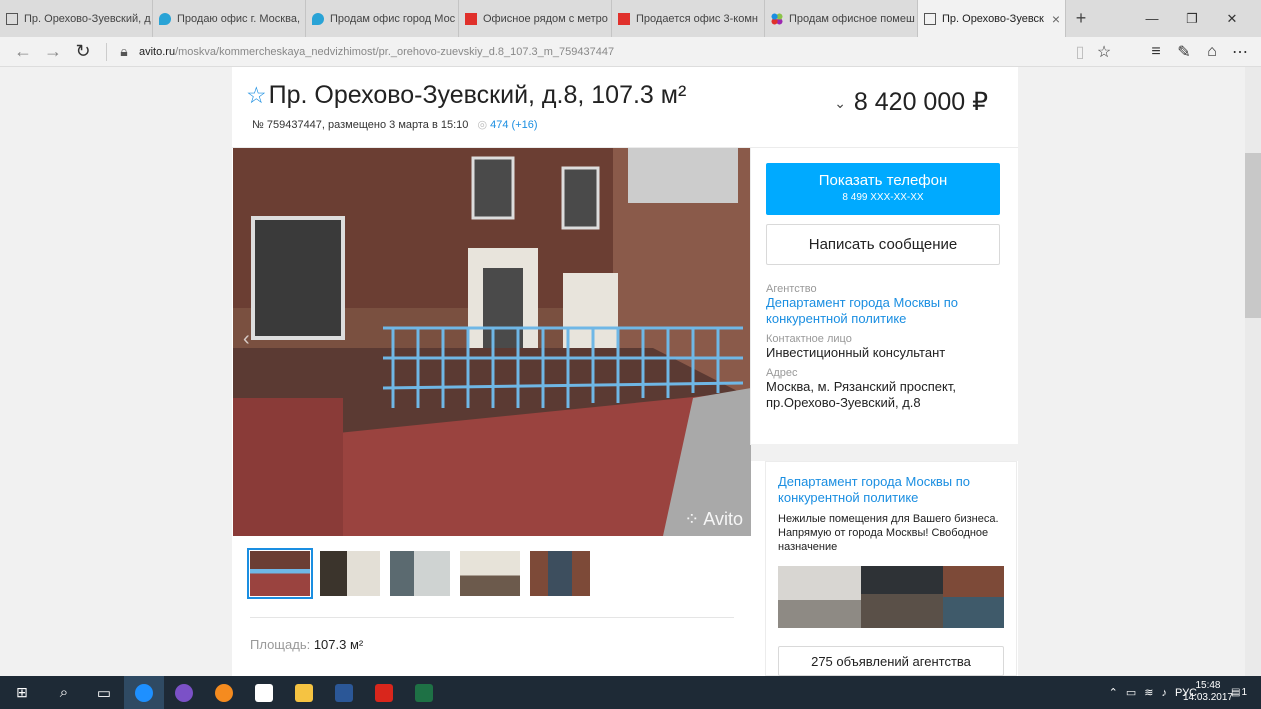 This screenshot has height=709, width=1261. What do you see at coordinates (23, 52) in the screenshot?
I see `back-icon: ←` at bounding box center [23, 52].